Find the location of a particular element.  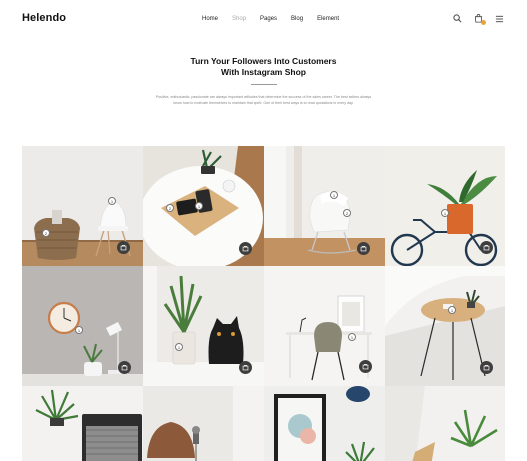

main-nav: Home Shop Pages Blog Element is located at coordinates (277, 19).